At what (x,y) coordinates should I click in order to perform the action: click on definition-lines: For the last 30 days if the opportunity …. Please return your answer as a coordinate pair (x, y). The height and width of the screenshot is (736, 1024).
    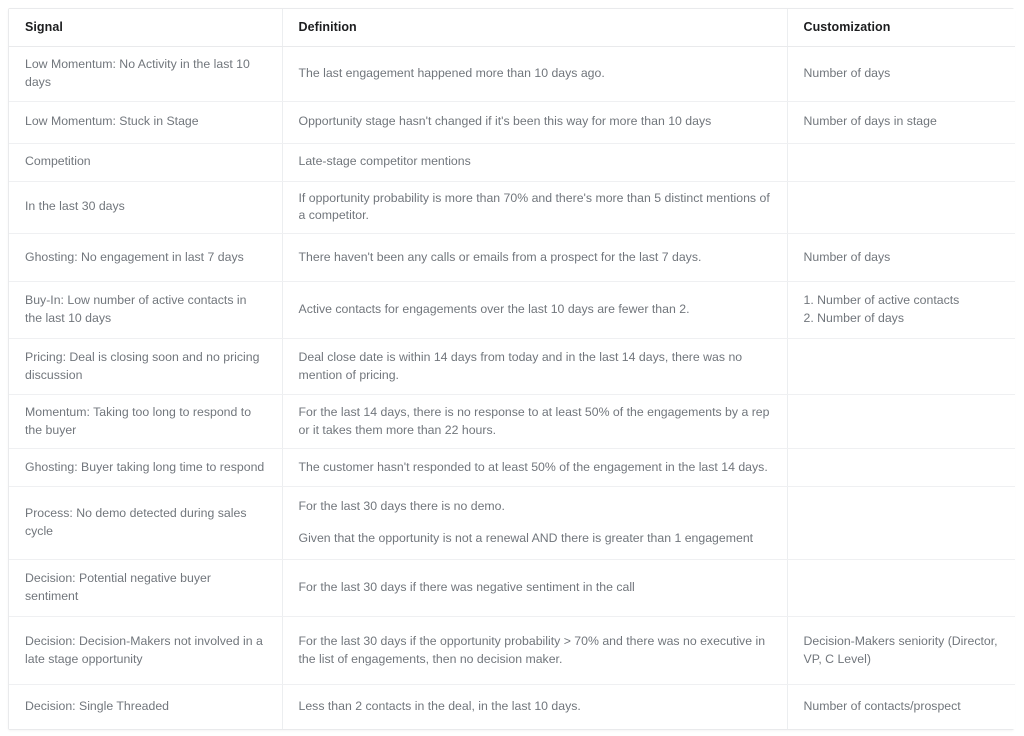
    Looking at the image, I should click on (535, 651).